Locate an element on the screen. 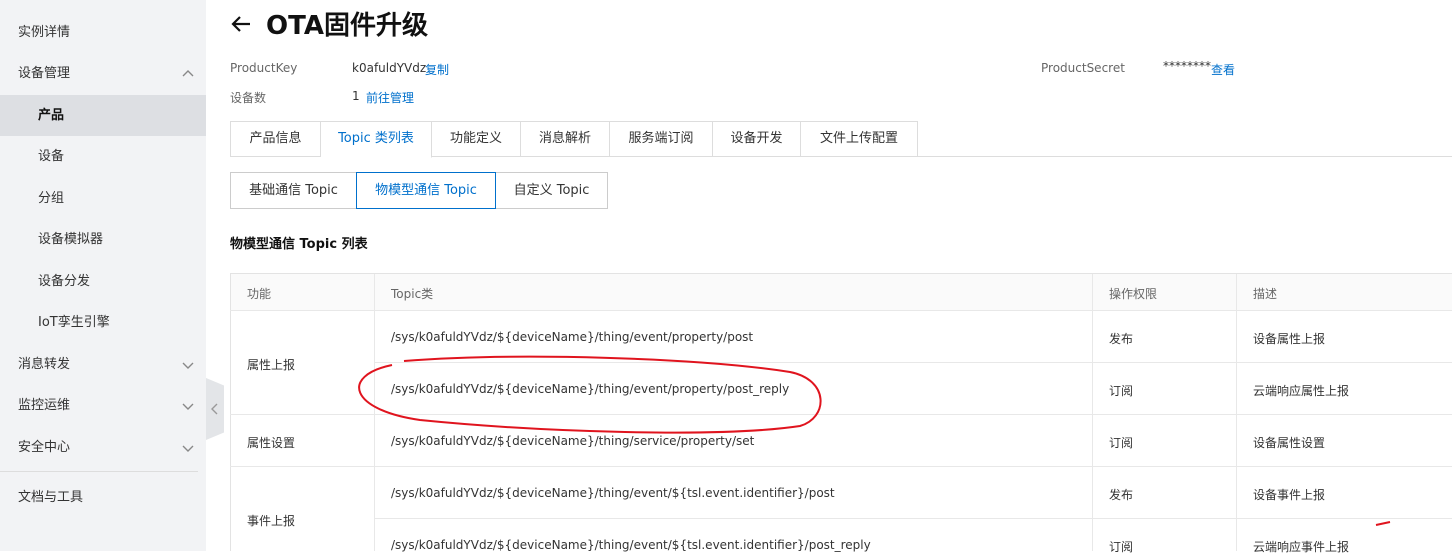 The image size is (1452, 555). table-row-description: 云端响应事件上报 is located at coordinates (1301, 547).